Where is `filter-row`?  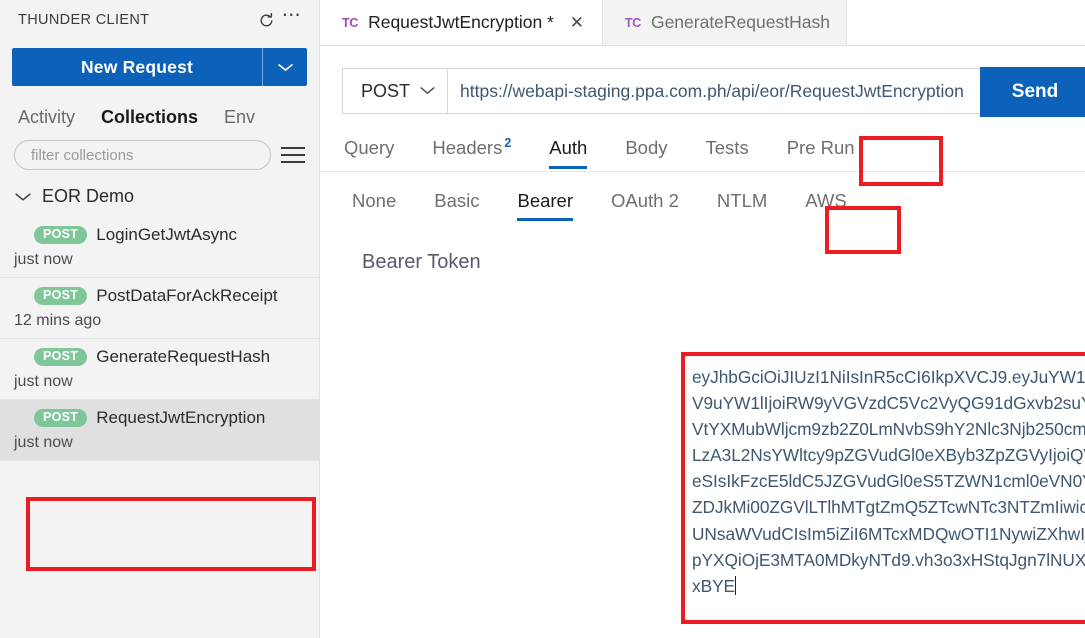
filter-row is located at coordinates (159, 155).